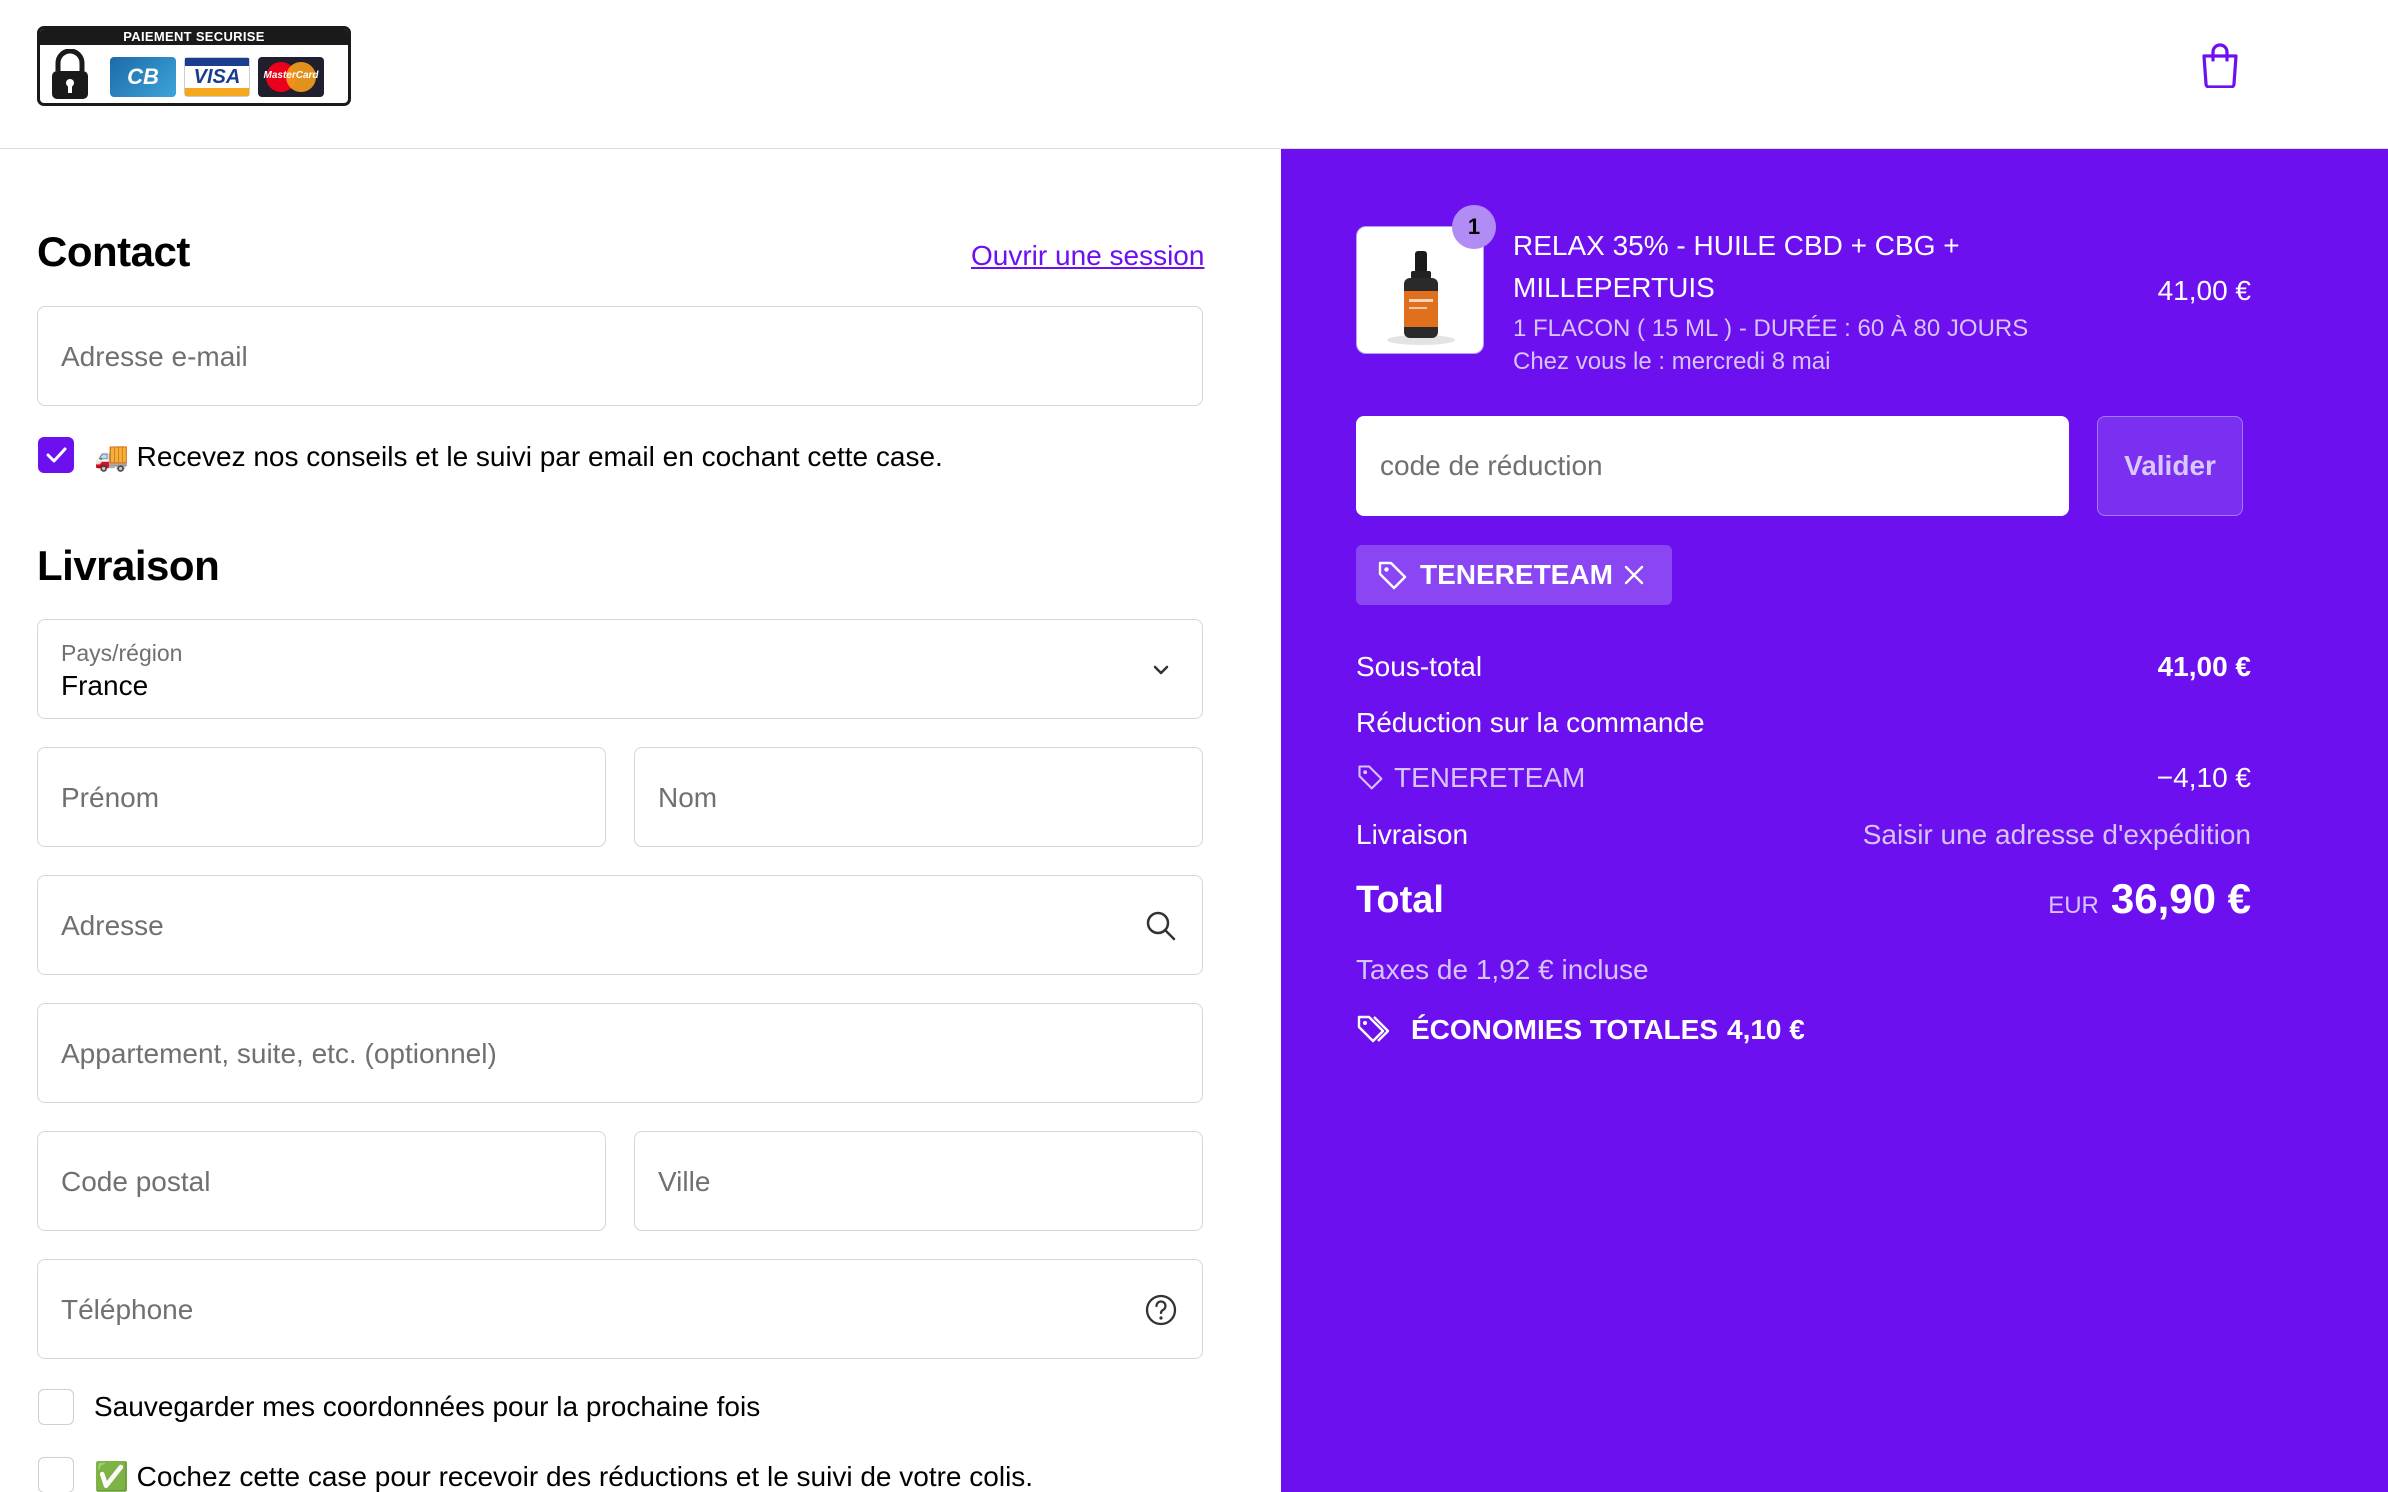  Describe the element at coordinates (1194, 74) in the screenshot. I see `header: PAIEMENT SECURISE CB VISA MasterCard` at that location.